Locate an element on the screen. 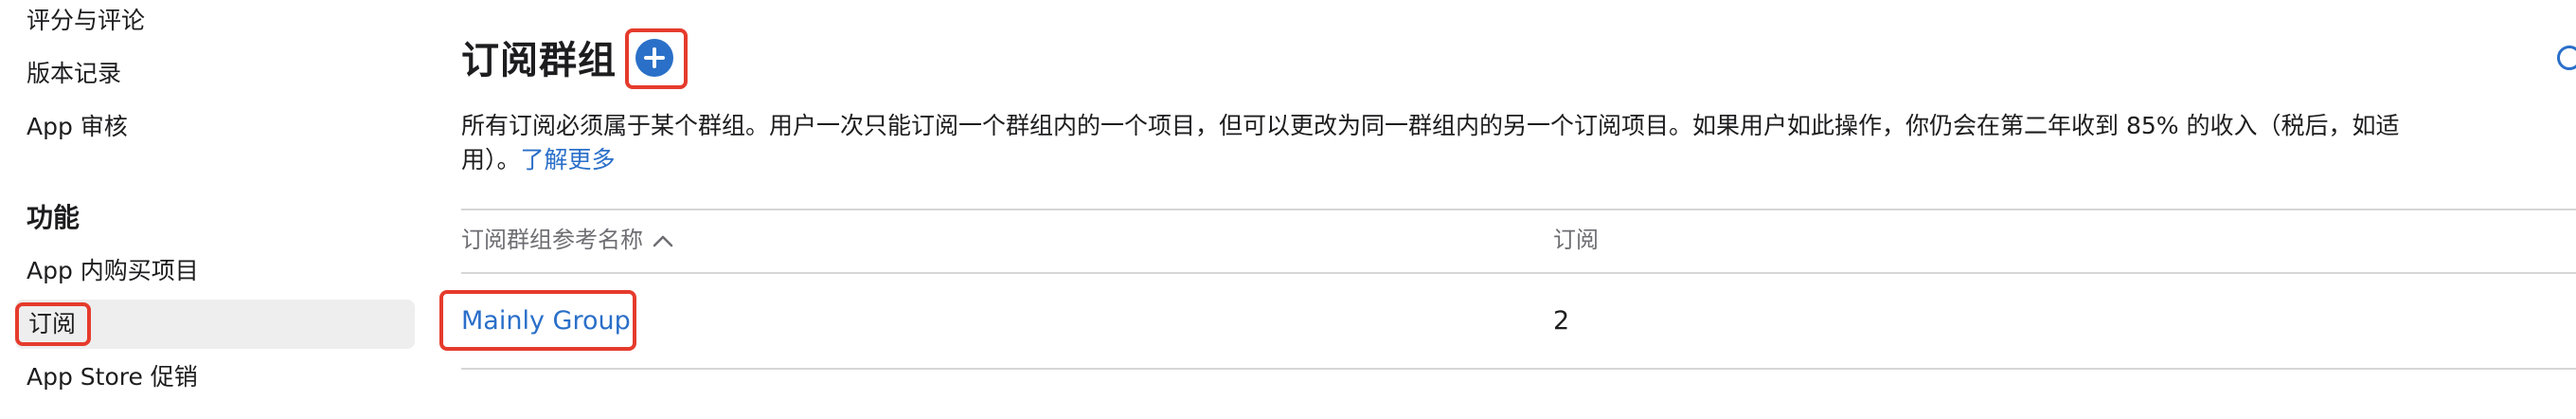 The image size is (2576, 419). table-top-divider is located at coordinates (1518, 209).